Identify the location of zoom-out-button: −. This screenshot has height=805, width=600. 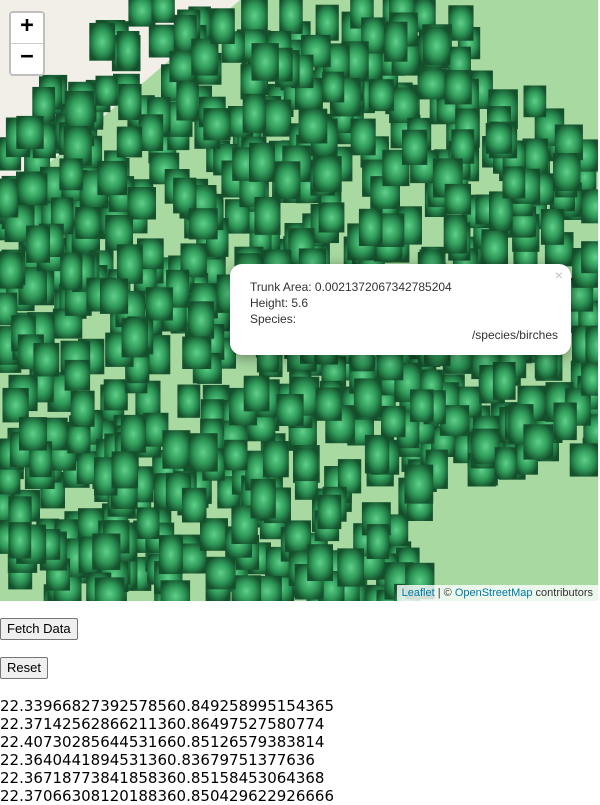
(27, 59).